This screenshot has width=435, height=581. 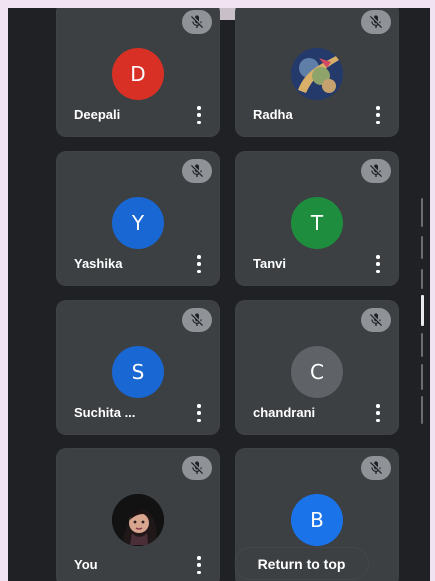 I want to click on avatar: B, so click(x=317, y=520).